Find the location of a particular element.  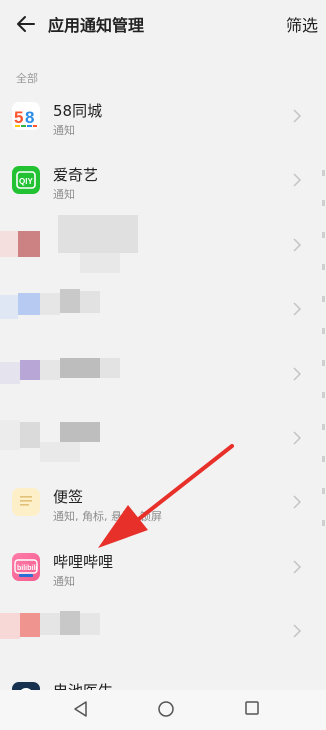

list-item-notes: 便签 通知, 角标, 悬浮, 锁屏 is located at coordinates (163, 502).